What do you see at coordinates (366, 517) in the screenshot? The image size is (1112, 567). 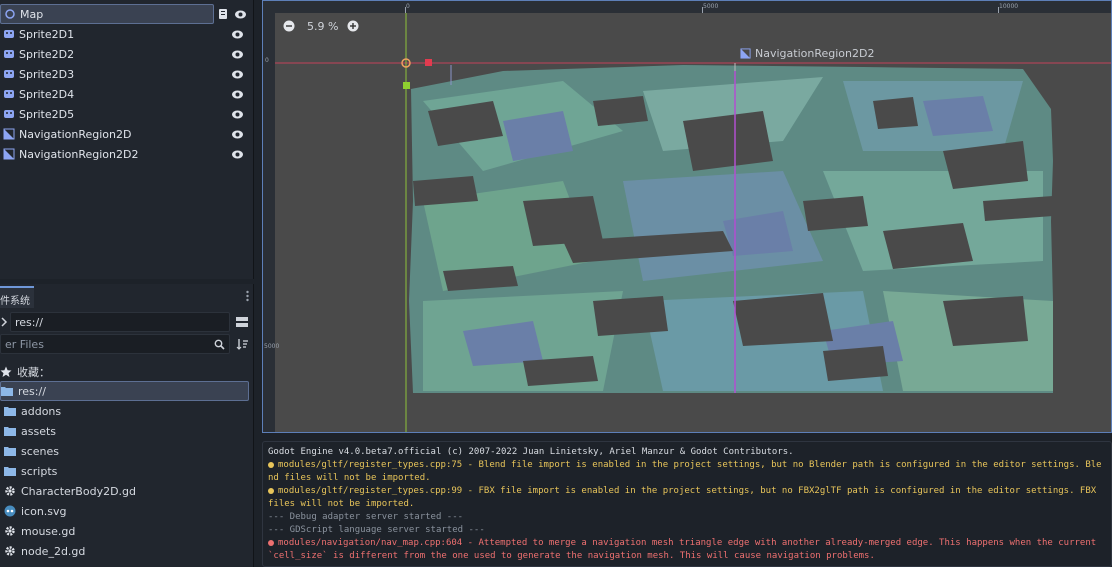 I see `log-line: --- Debug adapter server started ---` at bounding box center [366, 517].